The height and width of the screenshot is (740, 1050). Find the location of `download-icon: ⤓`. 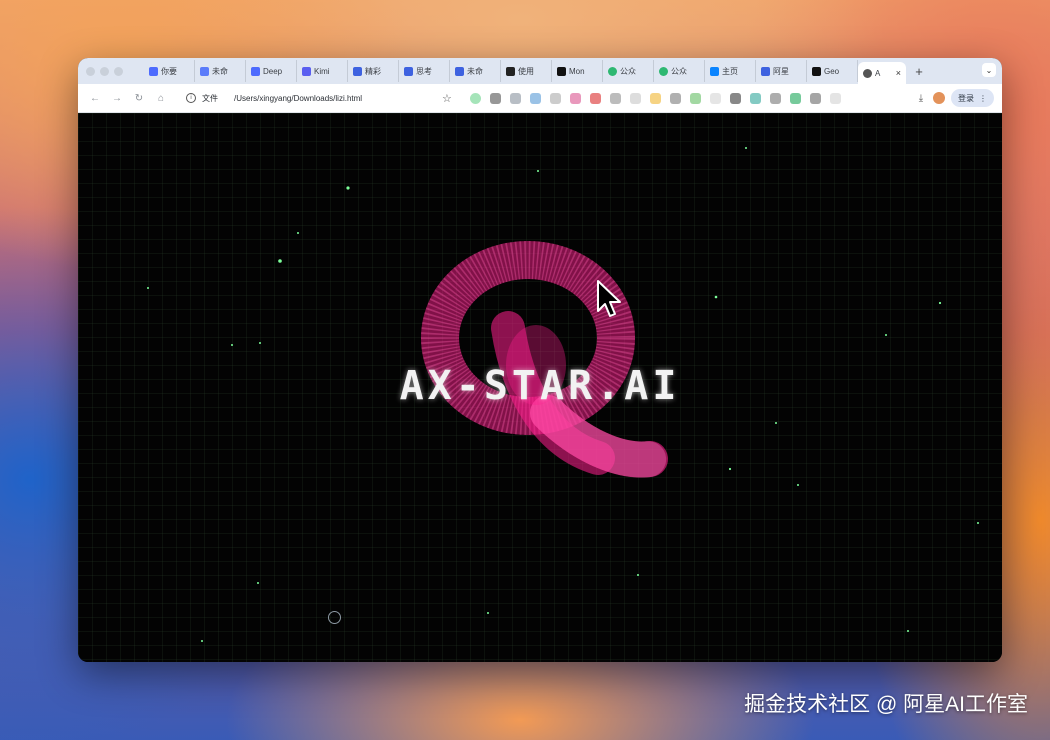

download-icon: ⤓ is located at coordinates (921, 98).